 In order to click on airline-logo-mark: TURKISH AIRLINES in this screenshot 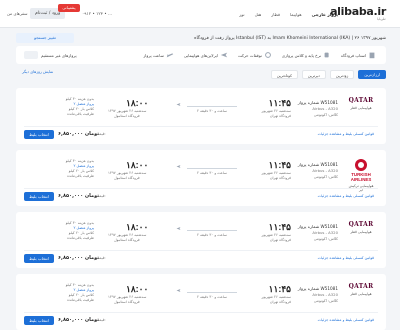, I will do `click(361, 170)`.